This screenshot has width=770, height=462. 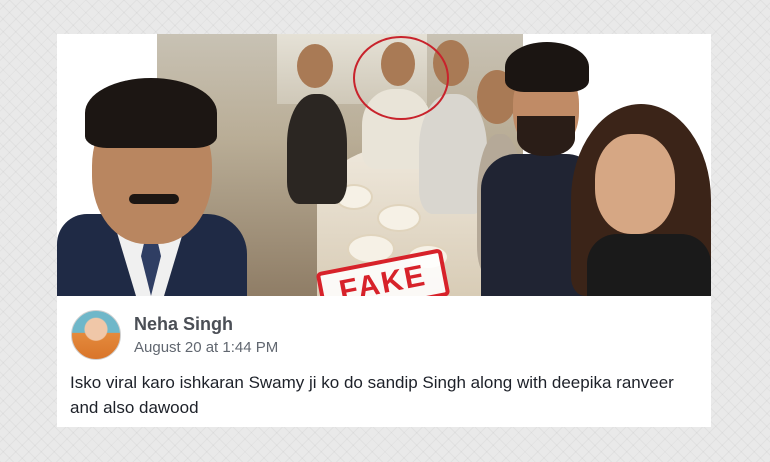 I want to click on portrait-left, so click(x=152, y=175).